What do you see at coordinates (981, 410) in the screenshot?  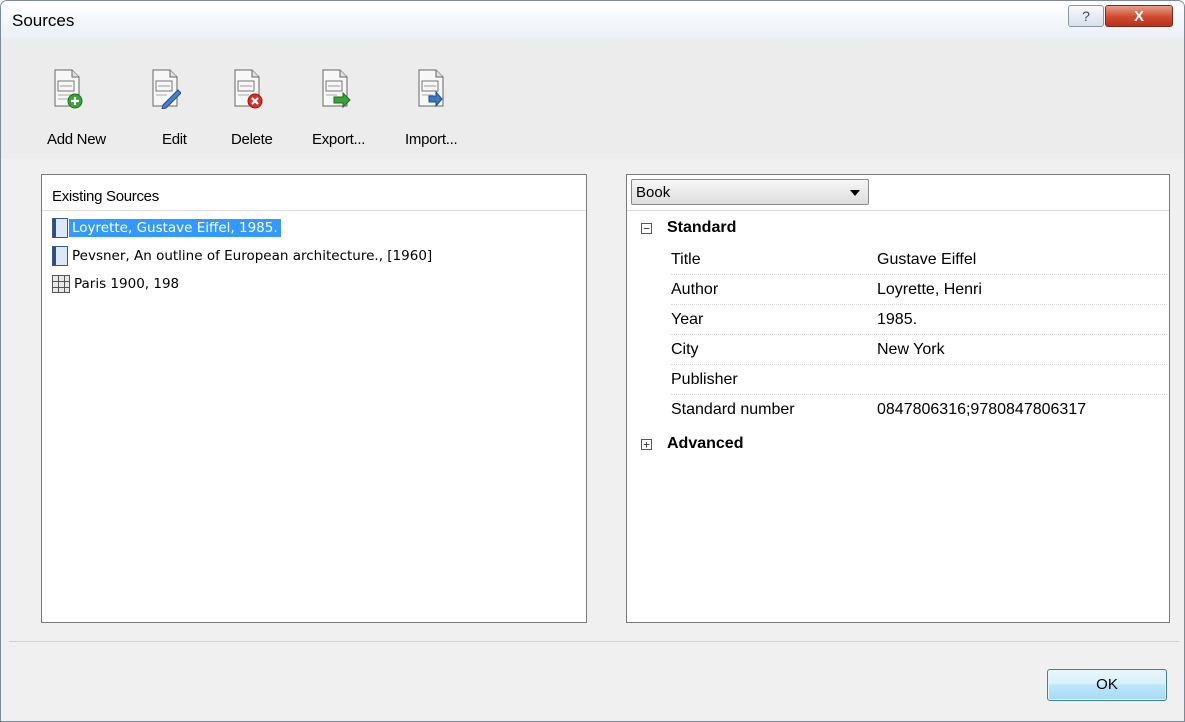 I see `property-value: 0847806316;9780847806317` at bounding box center [981, 410].